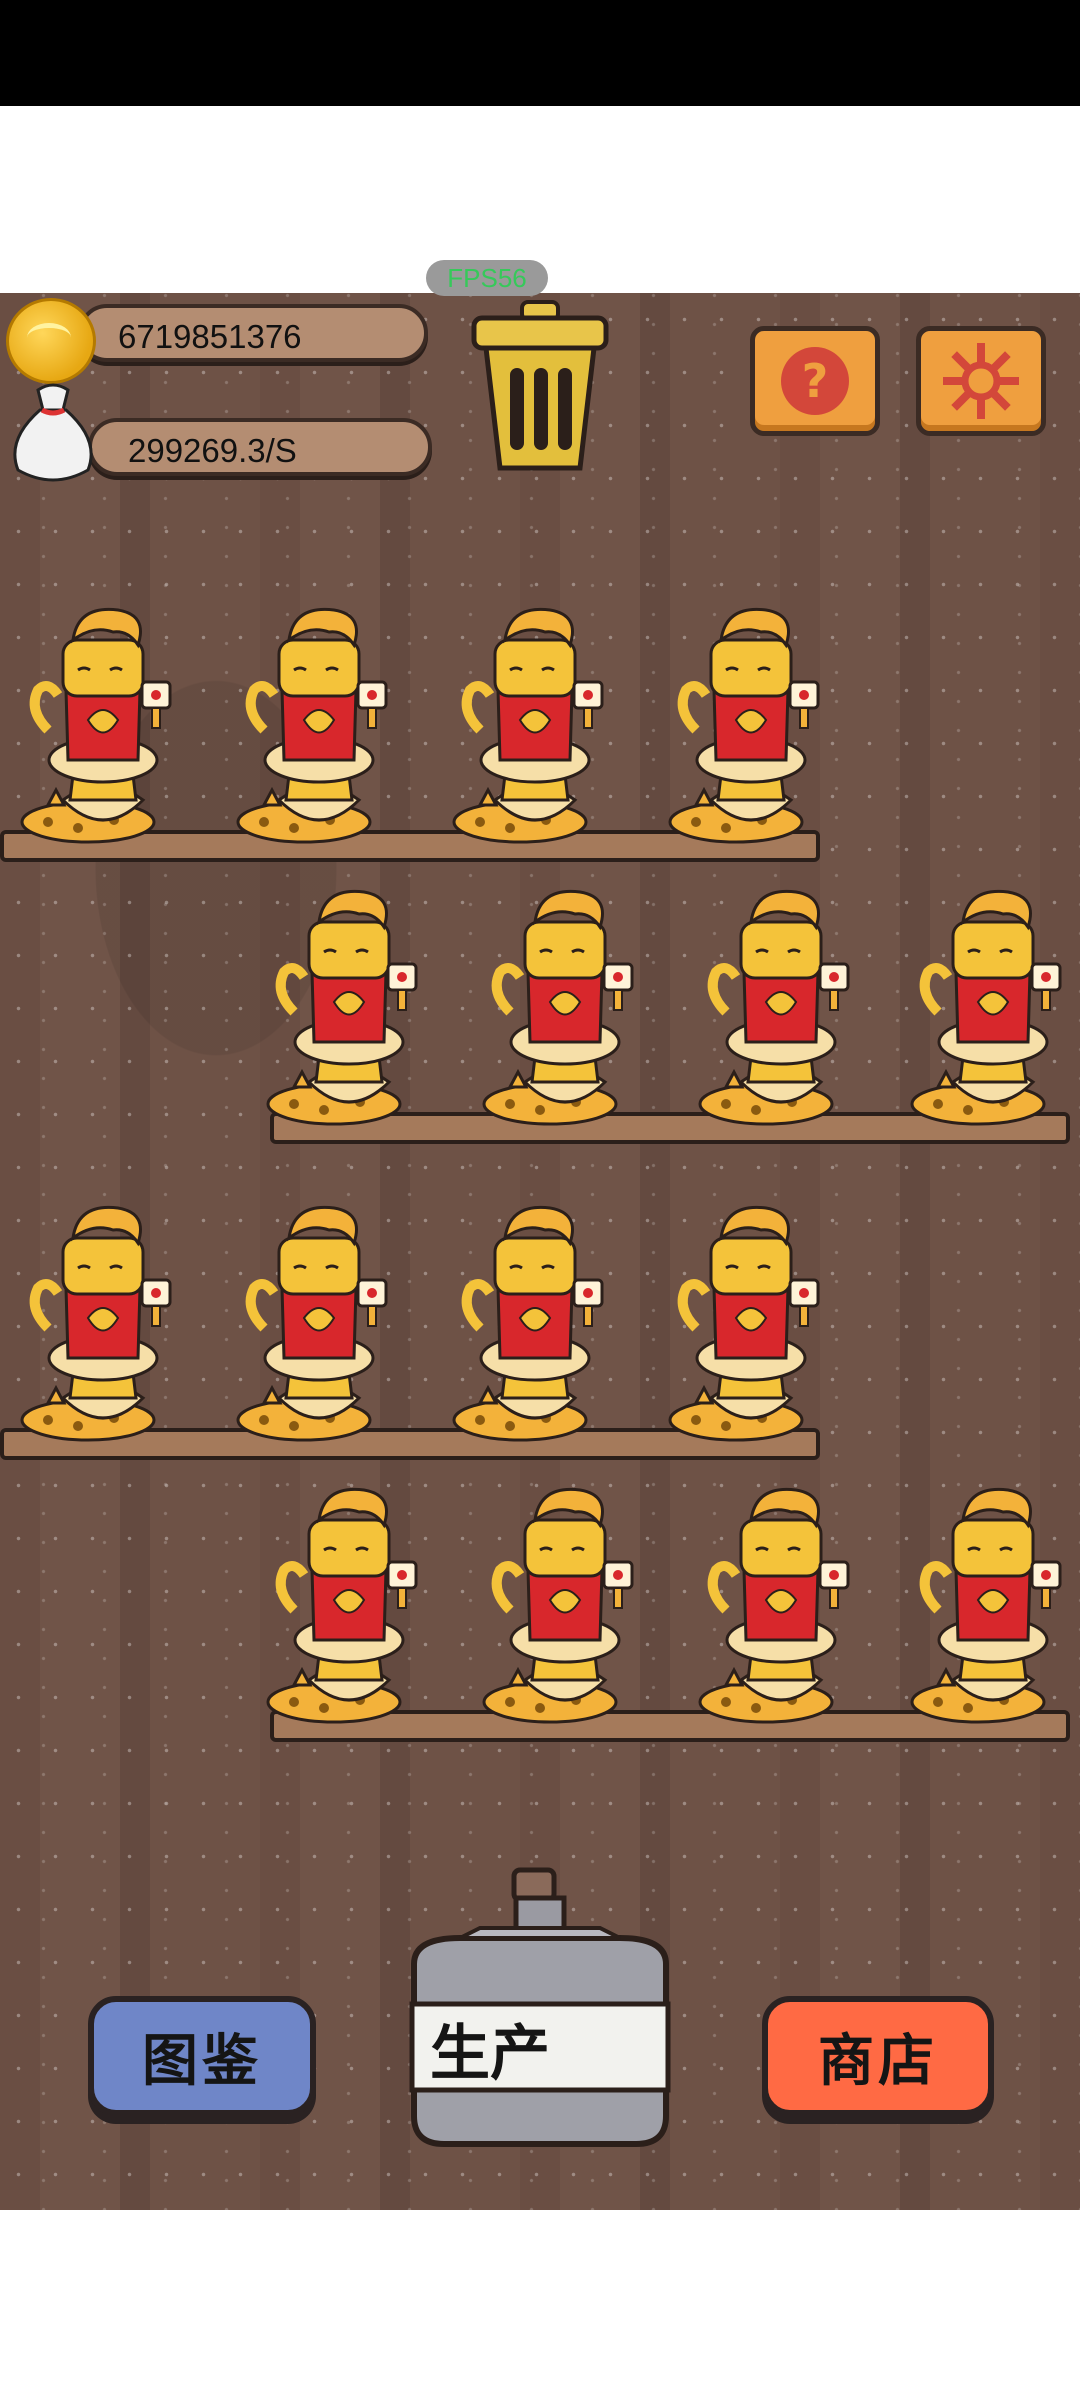 The height and width of the screenshot is (2400, 1080). Describe the element at coordinates (878, 2060) in the screenshot. I see `shop-label: 商店` at that location.